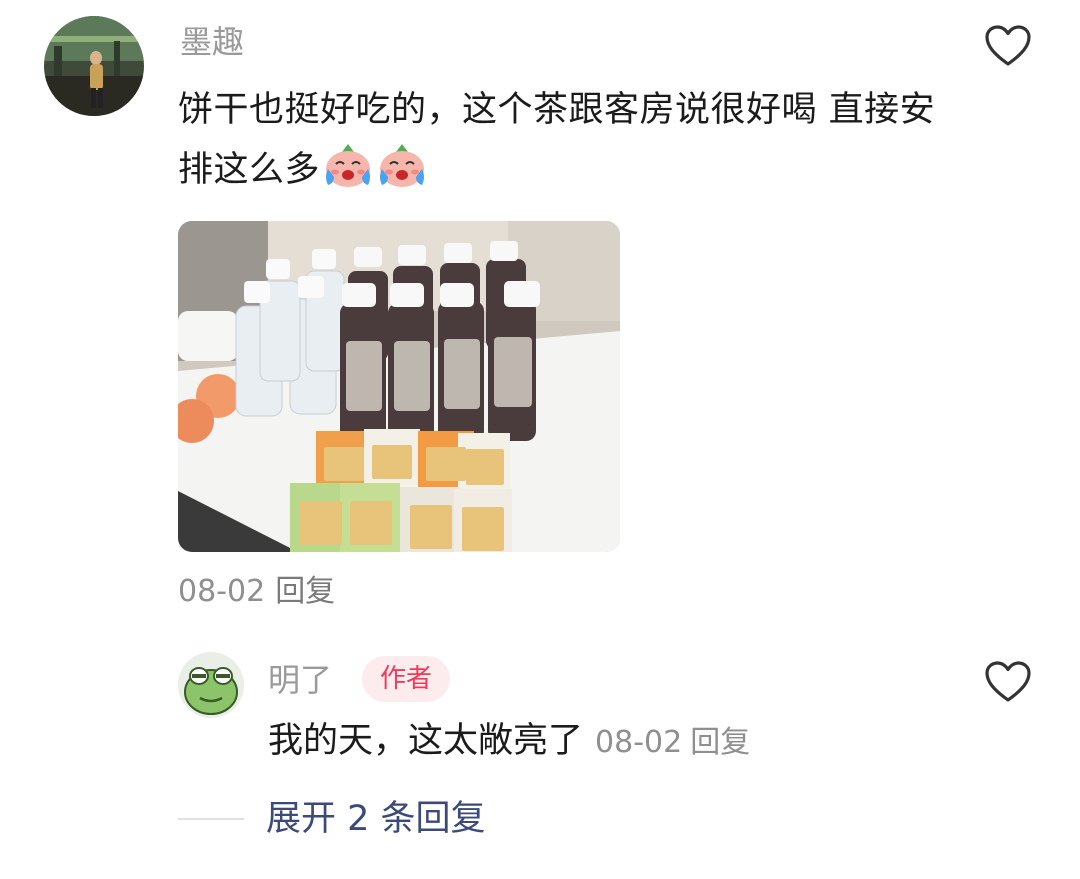 The image size is (1080, 879). Describe the element at coordinates (426, 741) in the screenshot. I see `reply-body: 我的天，这太敞亮了` at that location.